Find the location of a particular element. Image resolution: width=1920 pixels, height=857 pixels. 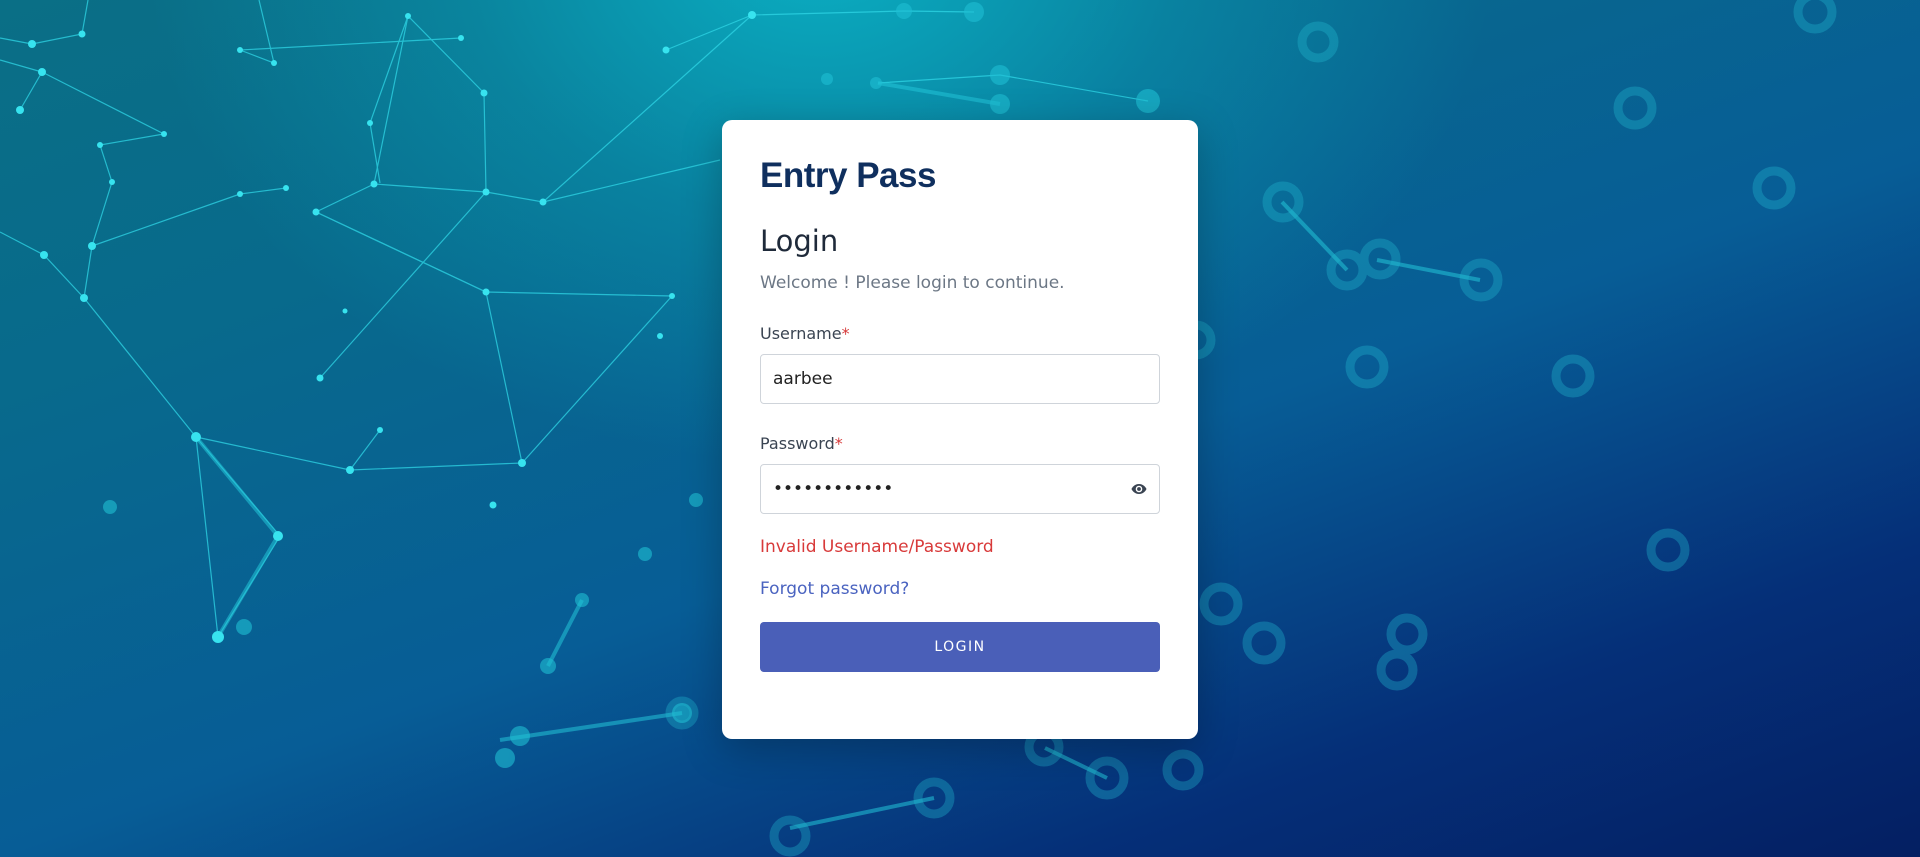

username-field-wrapper is located at coordinates (960, 379).